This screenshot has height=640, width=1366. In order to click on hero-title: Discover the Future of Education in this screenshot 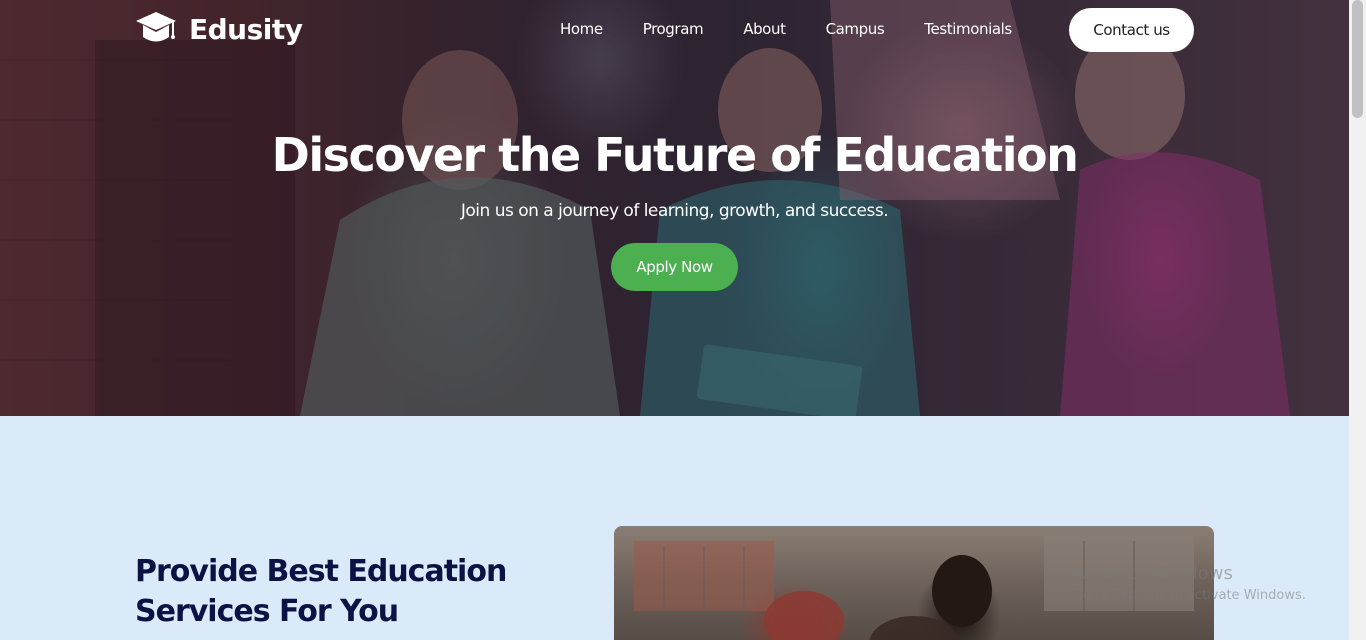, I will do `click(675, 155)`.